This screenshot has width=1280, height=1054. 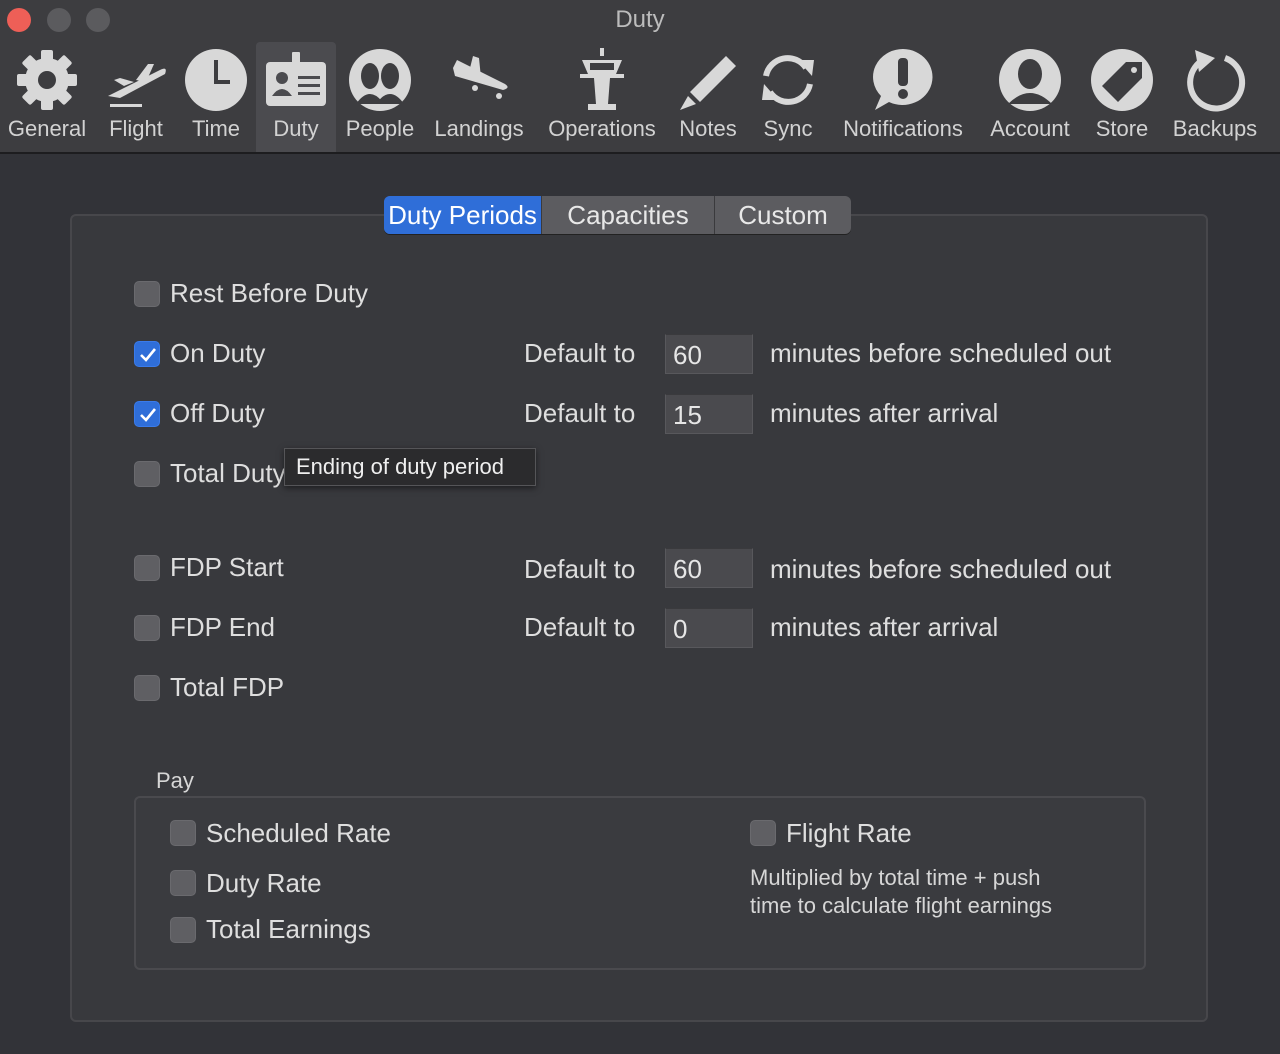 What do you see at coordinates (183, 833) in the screenshot?
I see `scheduled-rate-checkbox` at bounding box center [183, 833].